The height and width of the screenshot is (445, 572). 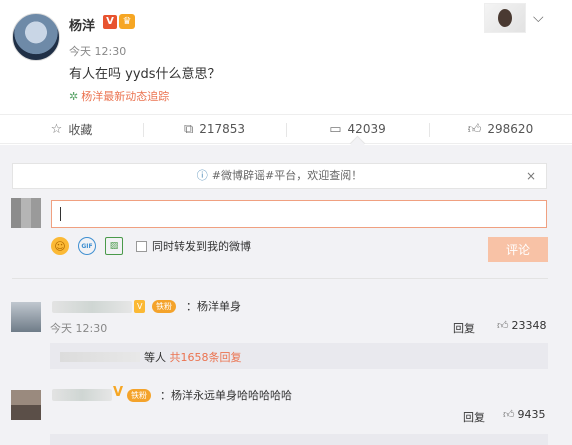 What do you see at coordinates (213, 306) in the screenshot?
I see `comment-text: ：杨洋单身` at bounding box center [213, 306].